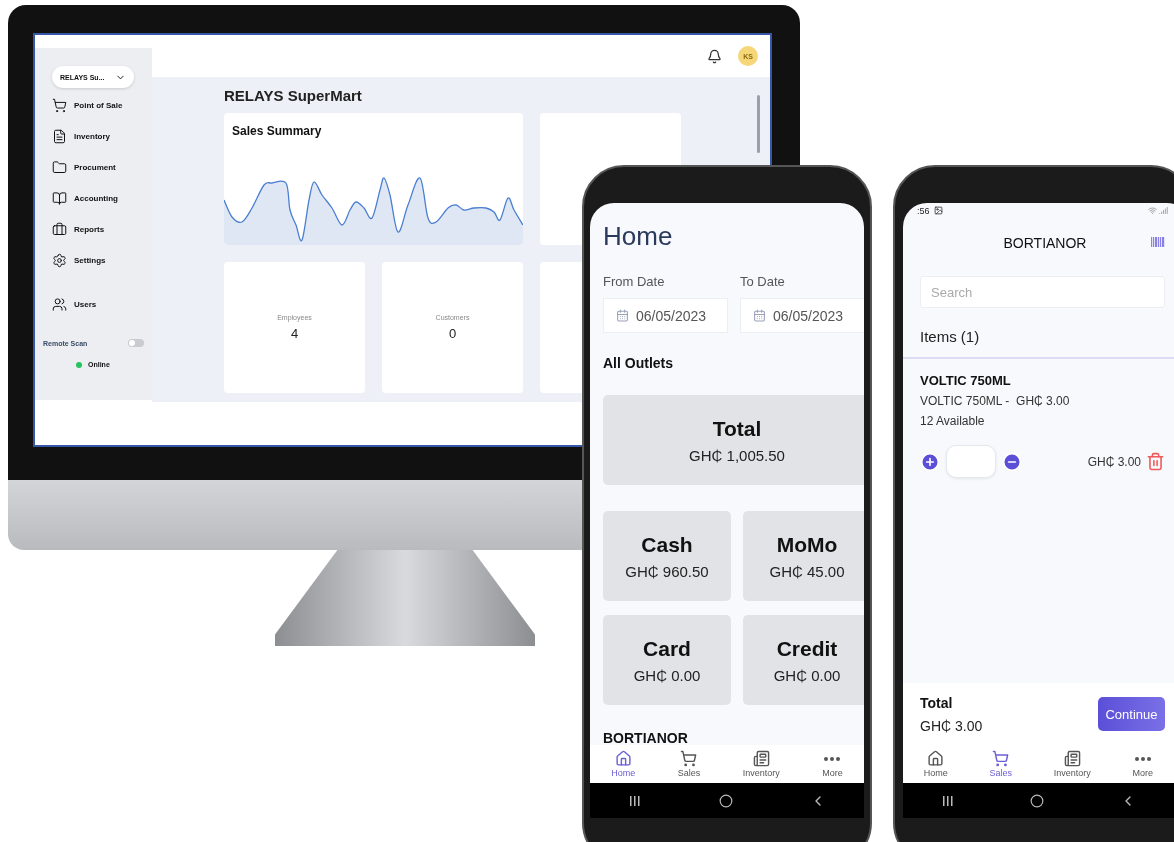 The height and width of the screenshot is (842, 1174). What do you see at coordinates (136, 343) in the screenshot?
I see `toggle-switch` at bounding box center [136, 343].